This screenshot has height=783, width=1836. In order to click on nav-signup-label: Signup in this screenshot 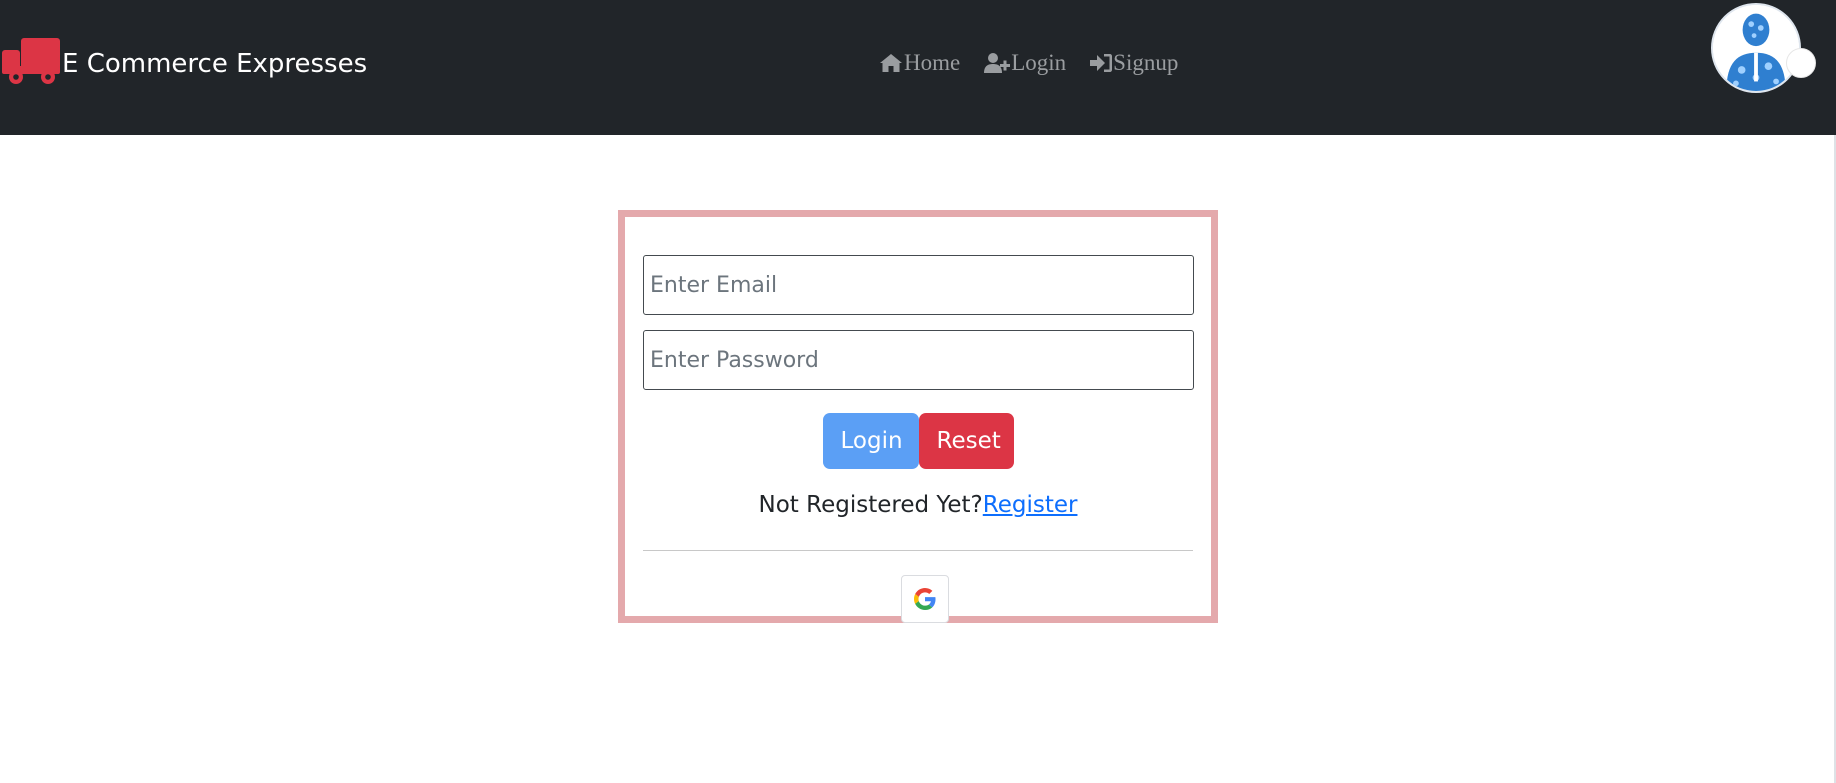, I will do `click(1146, 62)`.